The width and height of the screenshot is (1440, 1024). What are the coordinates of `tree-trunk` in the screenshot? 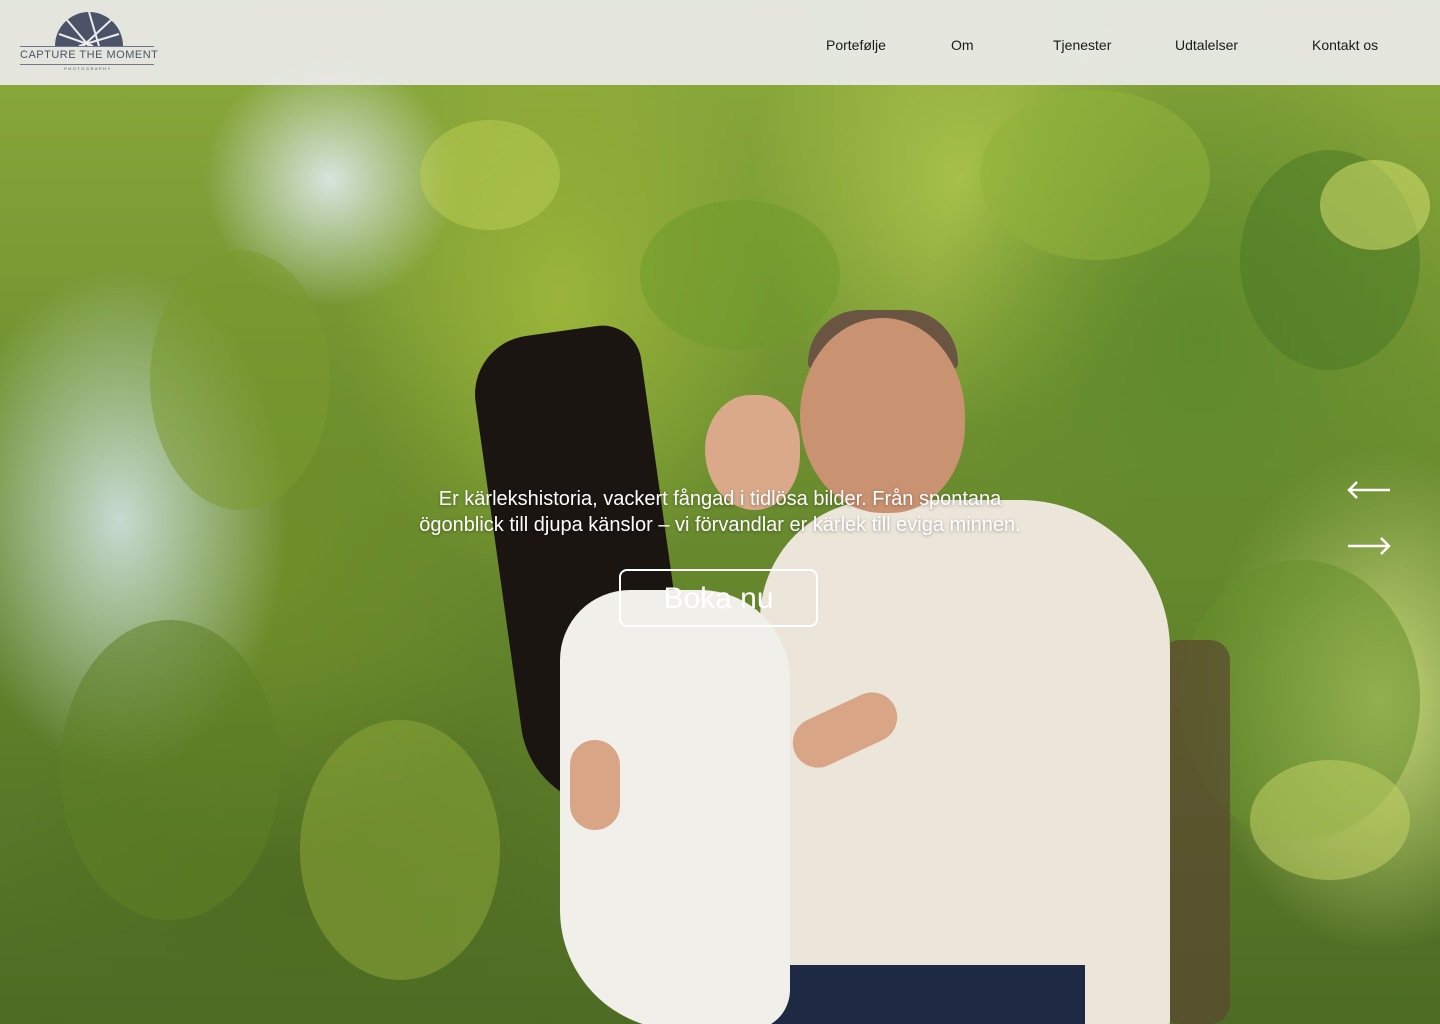 It's located at (1195, 832).